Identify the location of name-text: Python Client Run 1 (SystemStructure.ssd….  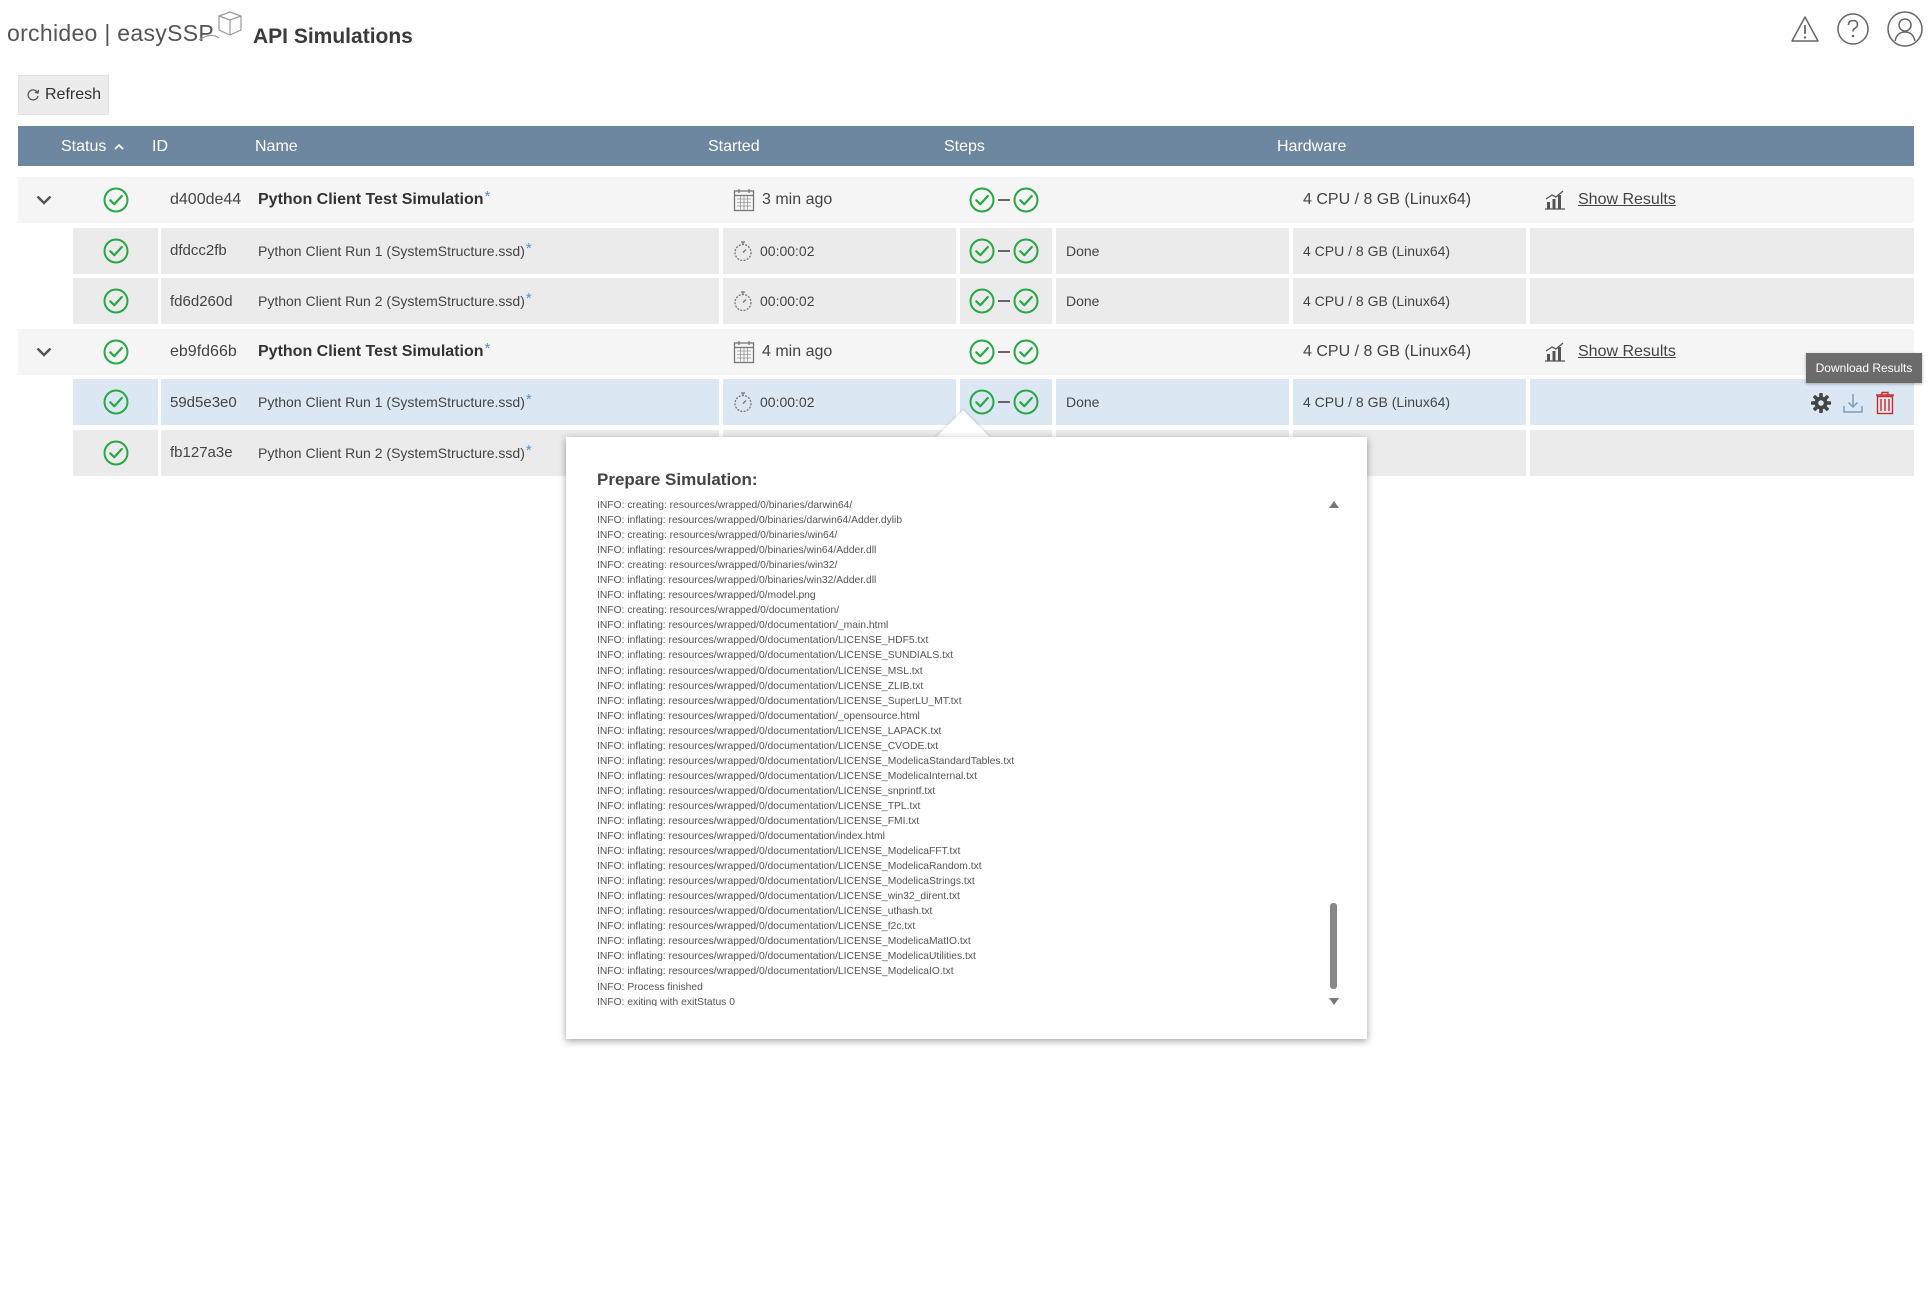
(391, 402).